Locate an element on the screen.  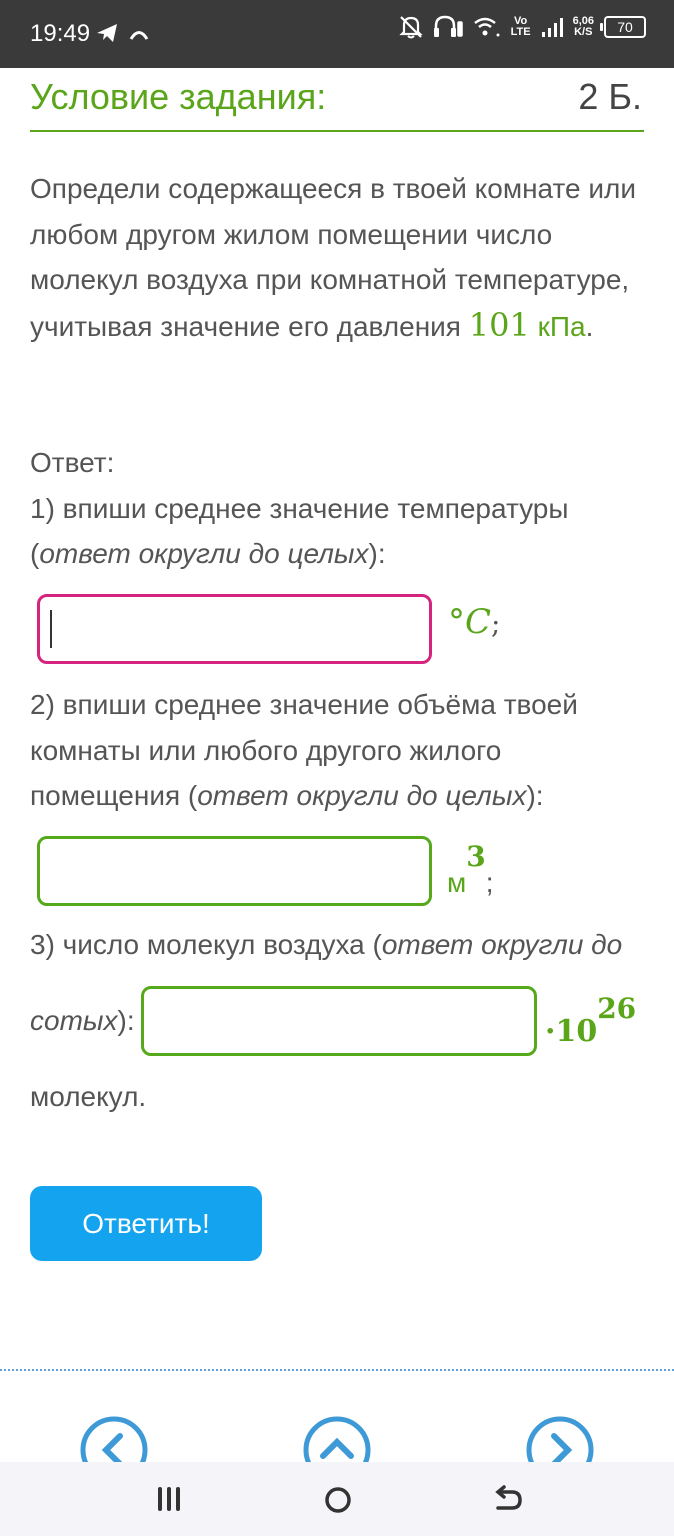
task-title: Условие задания: is located at coordinates (178, 96).